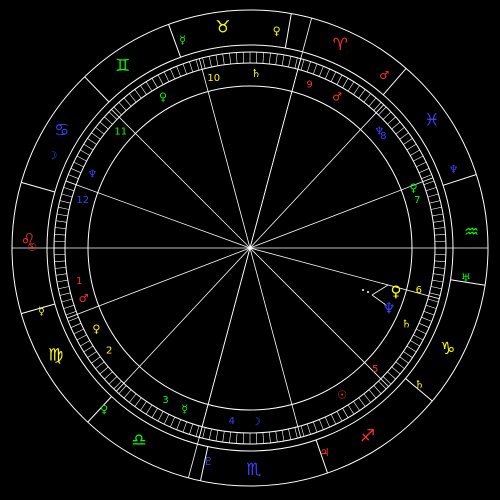 This screenshot has height=500, width=500. Describe the element at coordinates (447, 349) in the screenshot. I see `zodiac-sign-capricorn-glyph: ♑` at that location.